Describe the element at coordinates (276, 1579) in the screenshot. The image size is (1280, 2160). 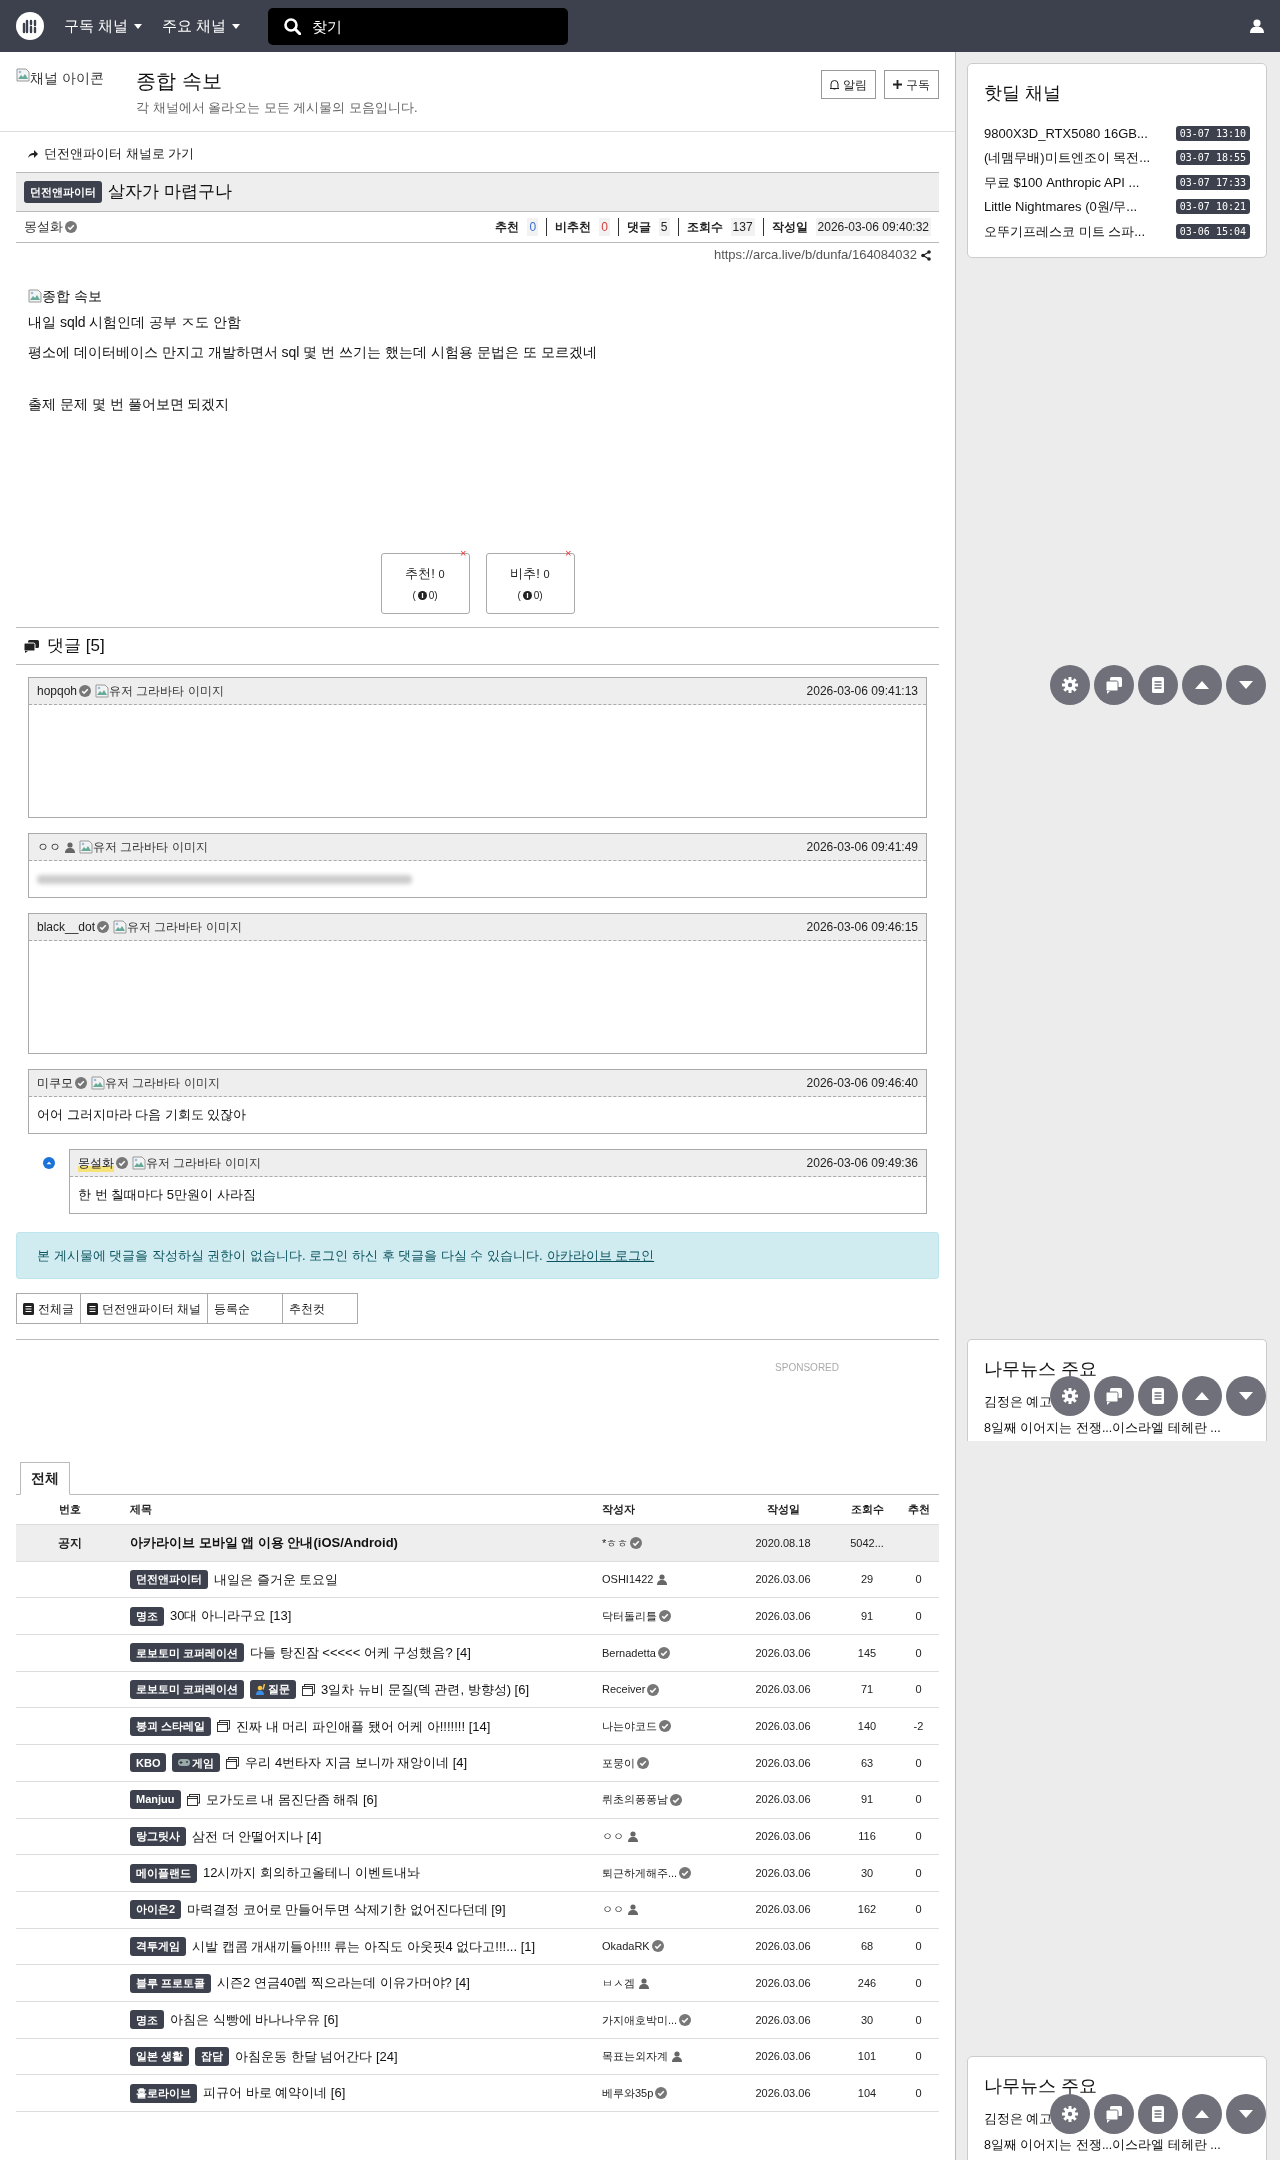
I see `post-title-link: 내일은 즐거운 토요일` at that location.